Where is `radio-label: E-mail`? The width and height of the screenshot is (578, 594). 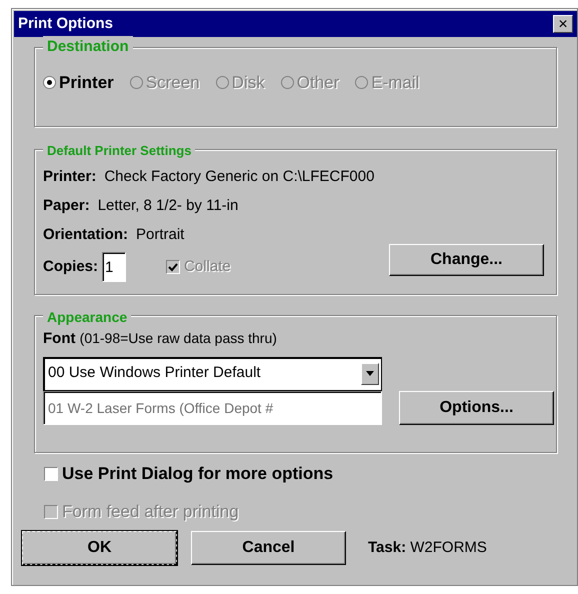 radio-label: E-mail is located at coordinates (395, 83).